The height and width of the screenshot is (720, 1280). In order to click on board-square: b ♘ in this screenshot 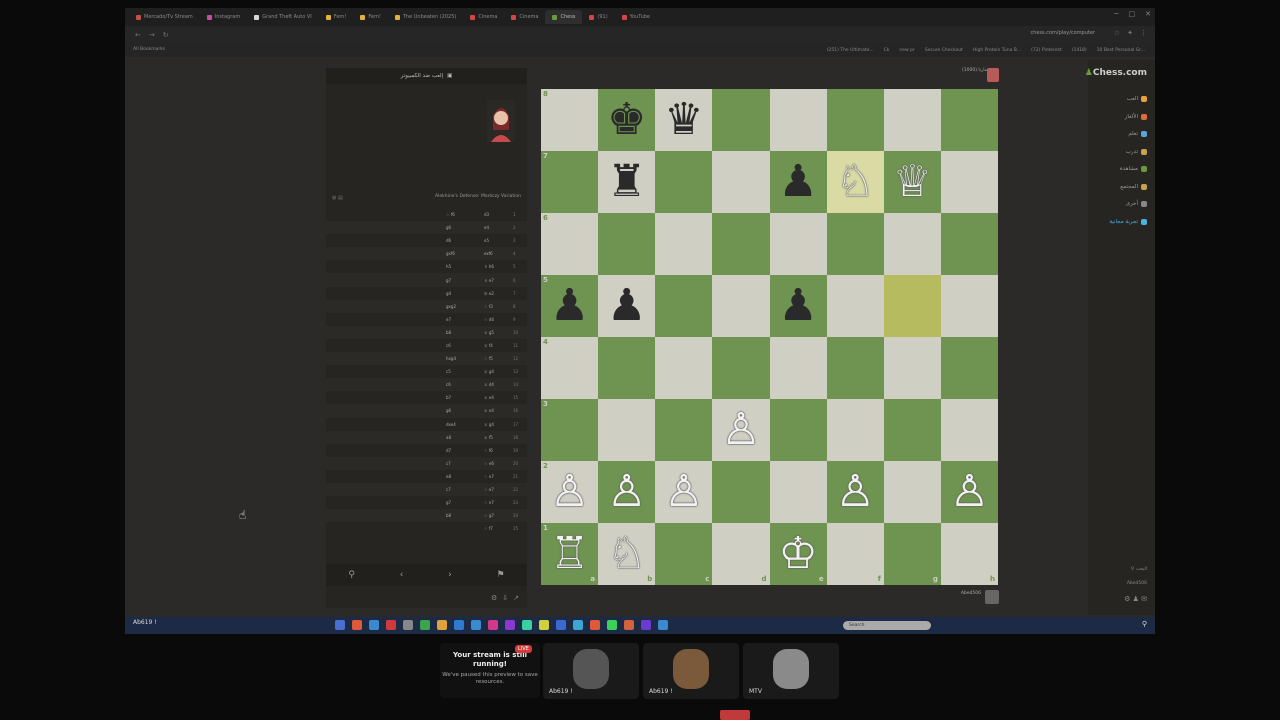, I will do `click(627, 554)`.